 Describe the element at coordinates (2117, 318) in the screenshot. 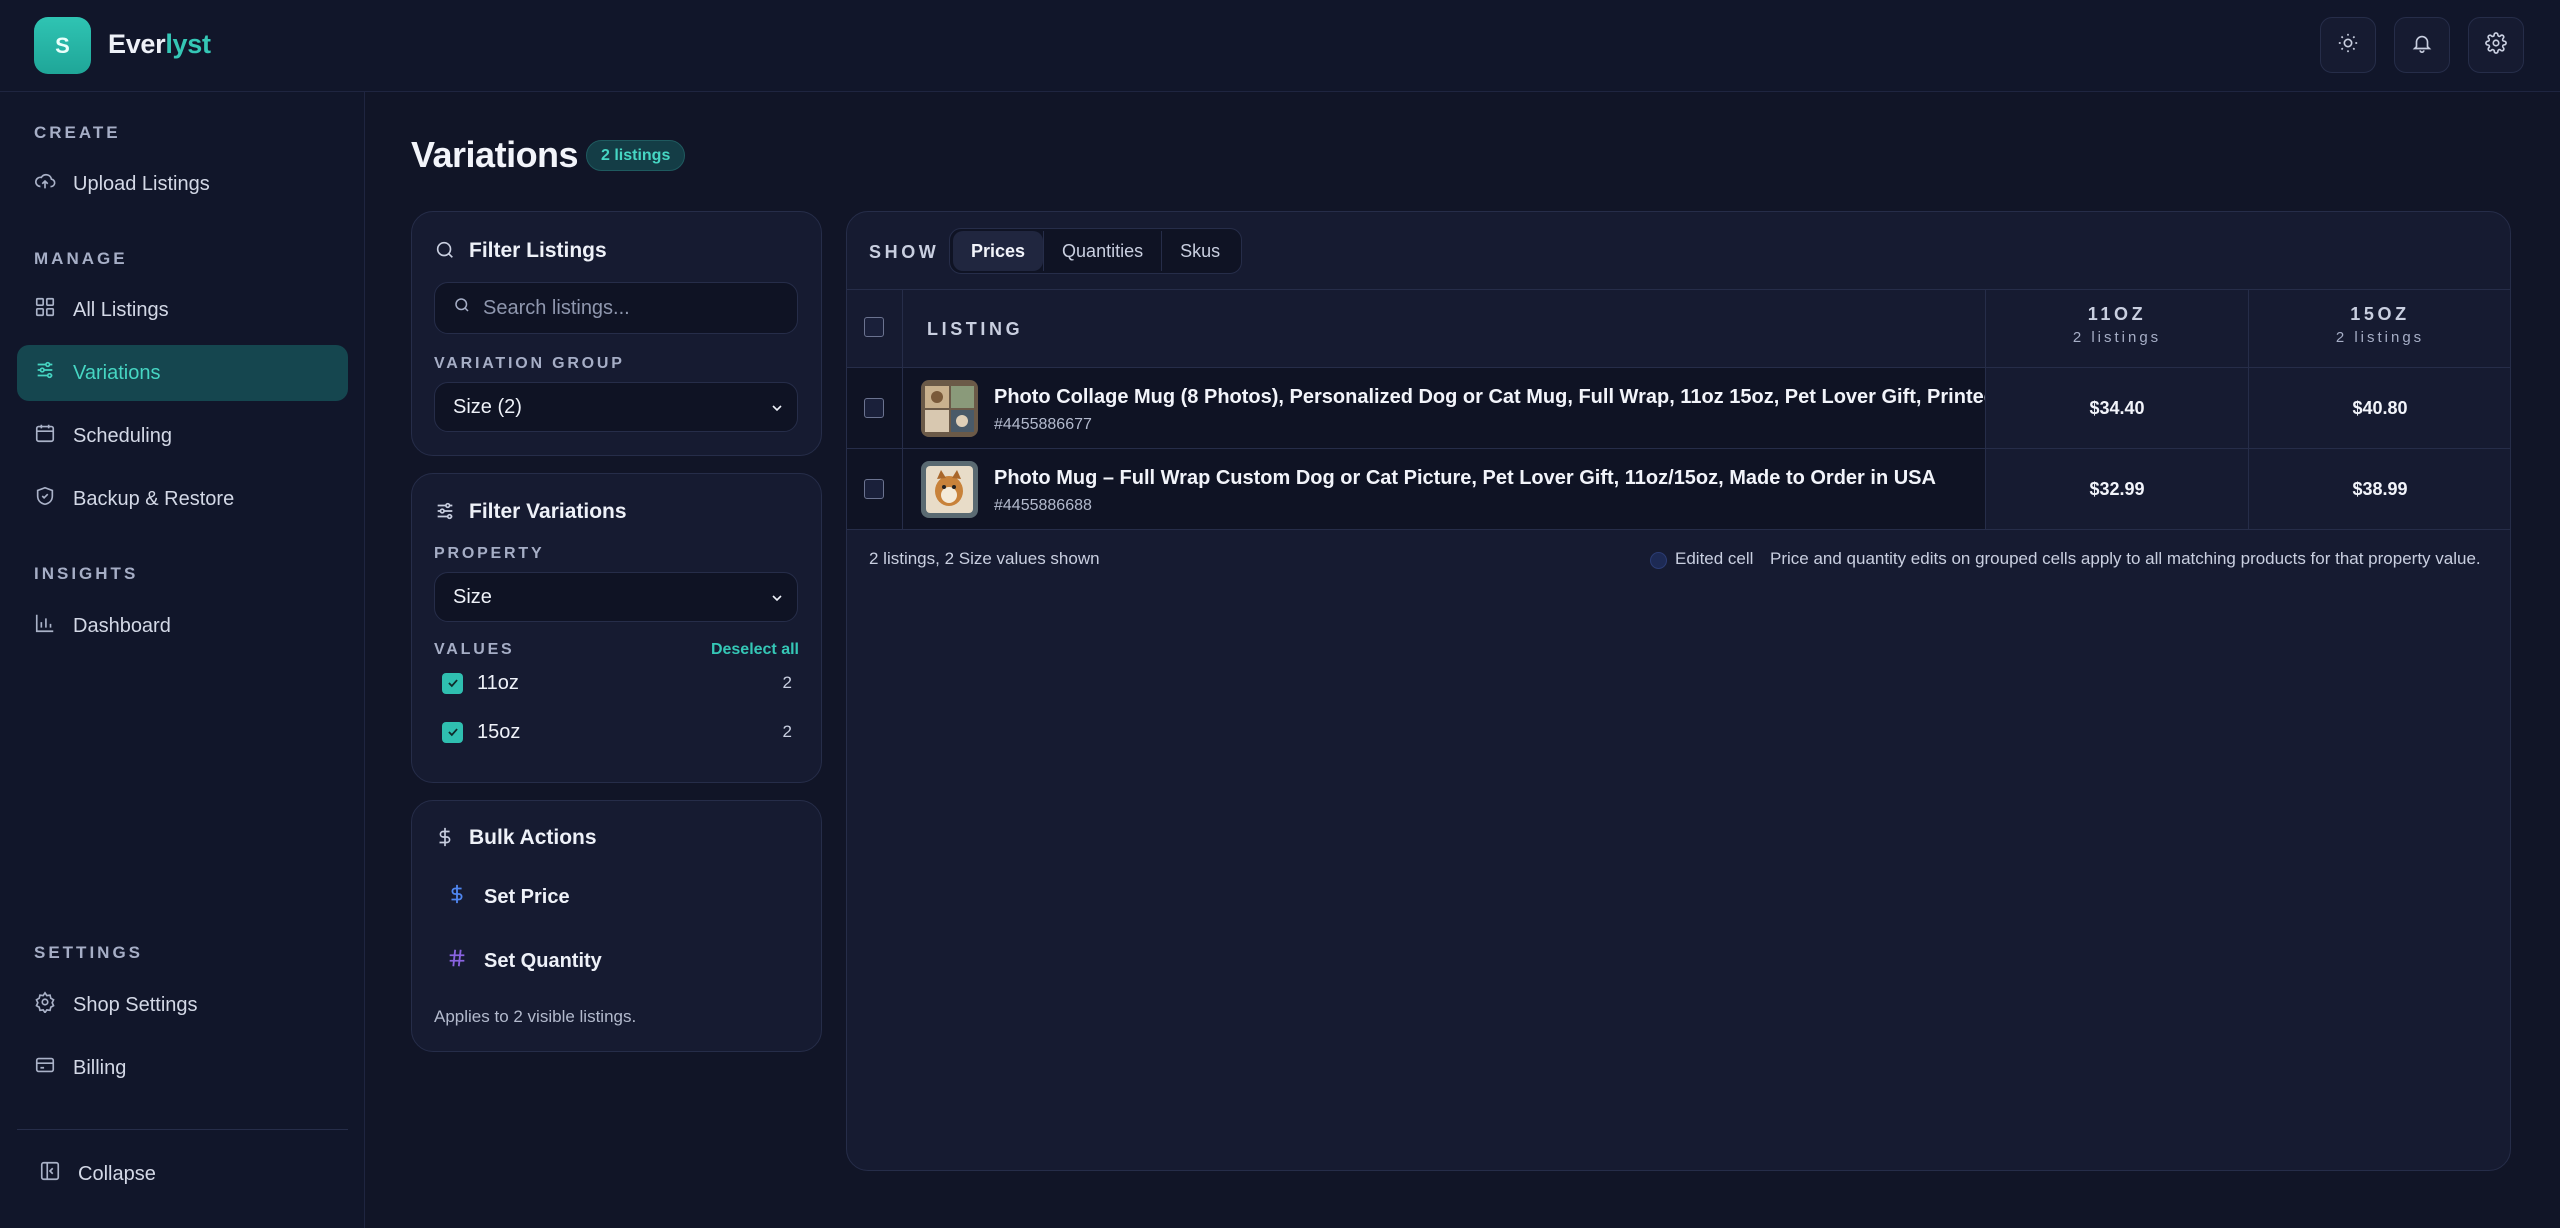

I see `column-header-11oz: 11OZ 2 listings` at that location.